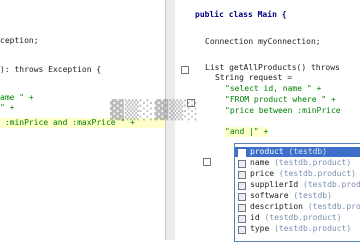 Image resolution: width=360 pixels, height=242 pixels. Describe the element at coordinates (254, 77) in the screenshot. I see `code-line: String request =` at that location.